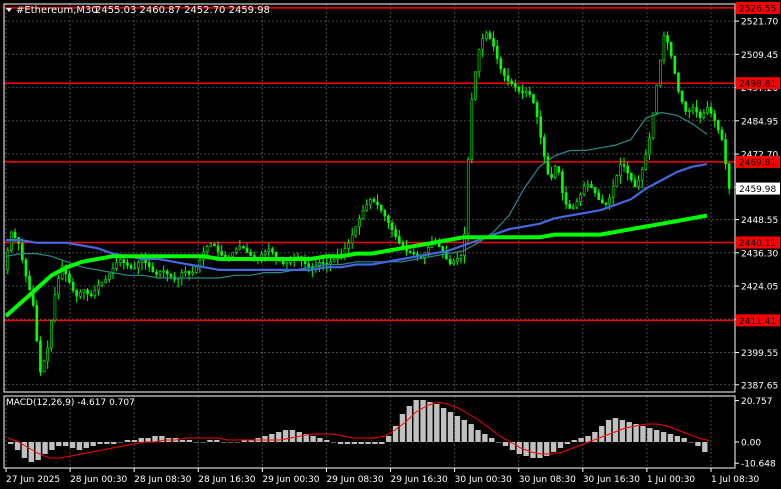 This screenshot has width=781, height=489. I want to click on time-tick-label: 29 Jun 16:30, so click(419, 480).